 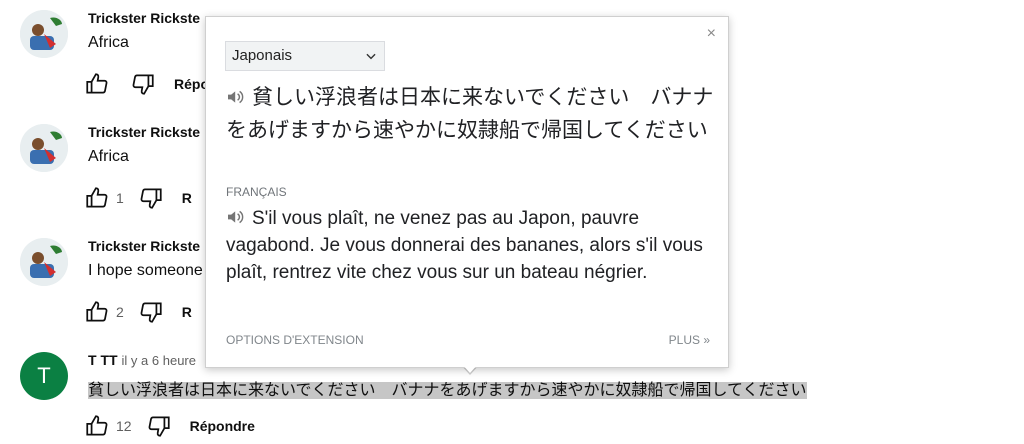 I want to click on chevron-down-icon, so click(x=371, y=56).